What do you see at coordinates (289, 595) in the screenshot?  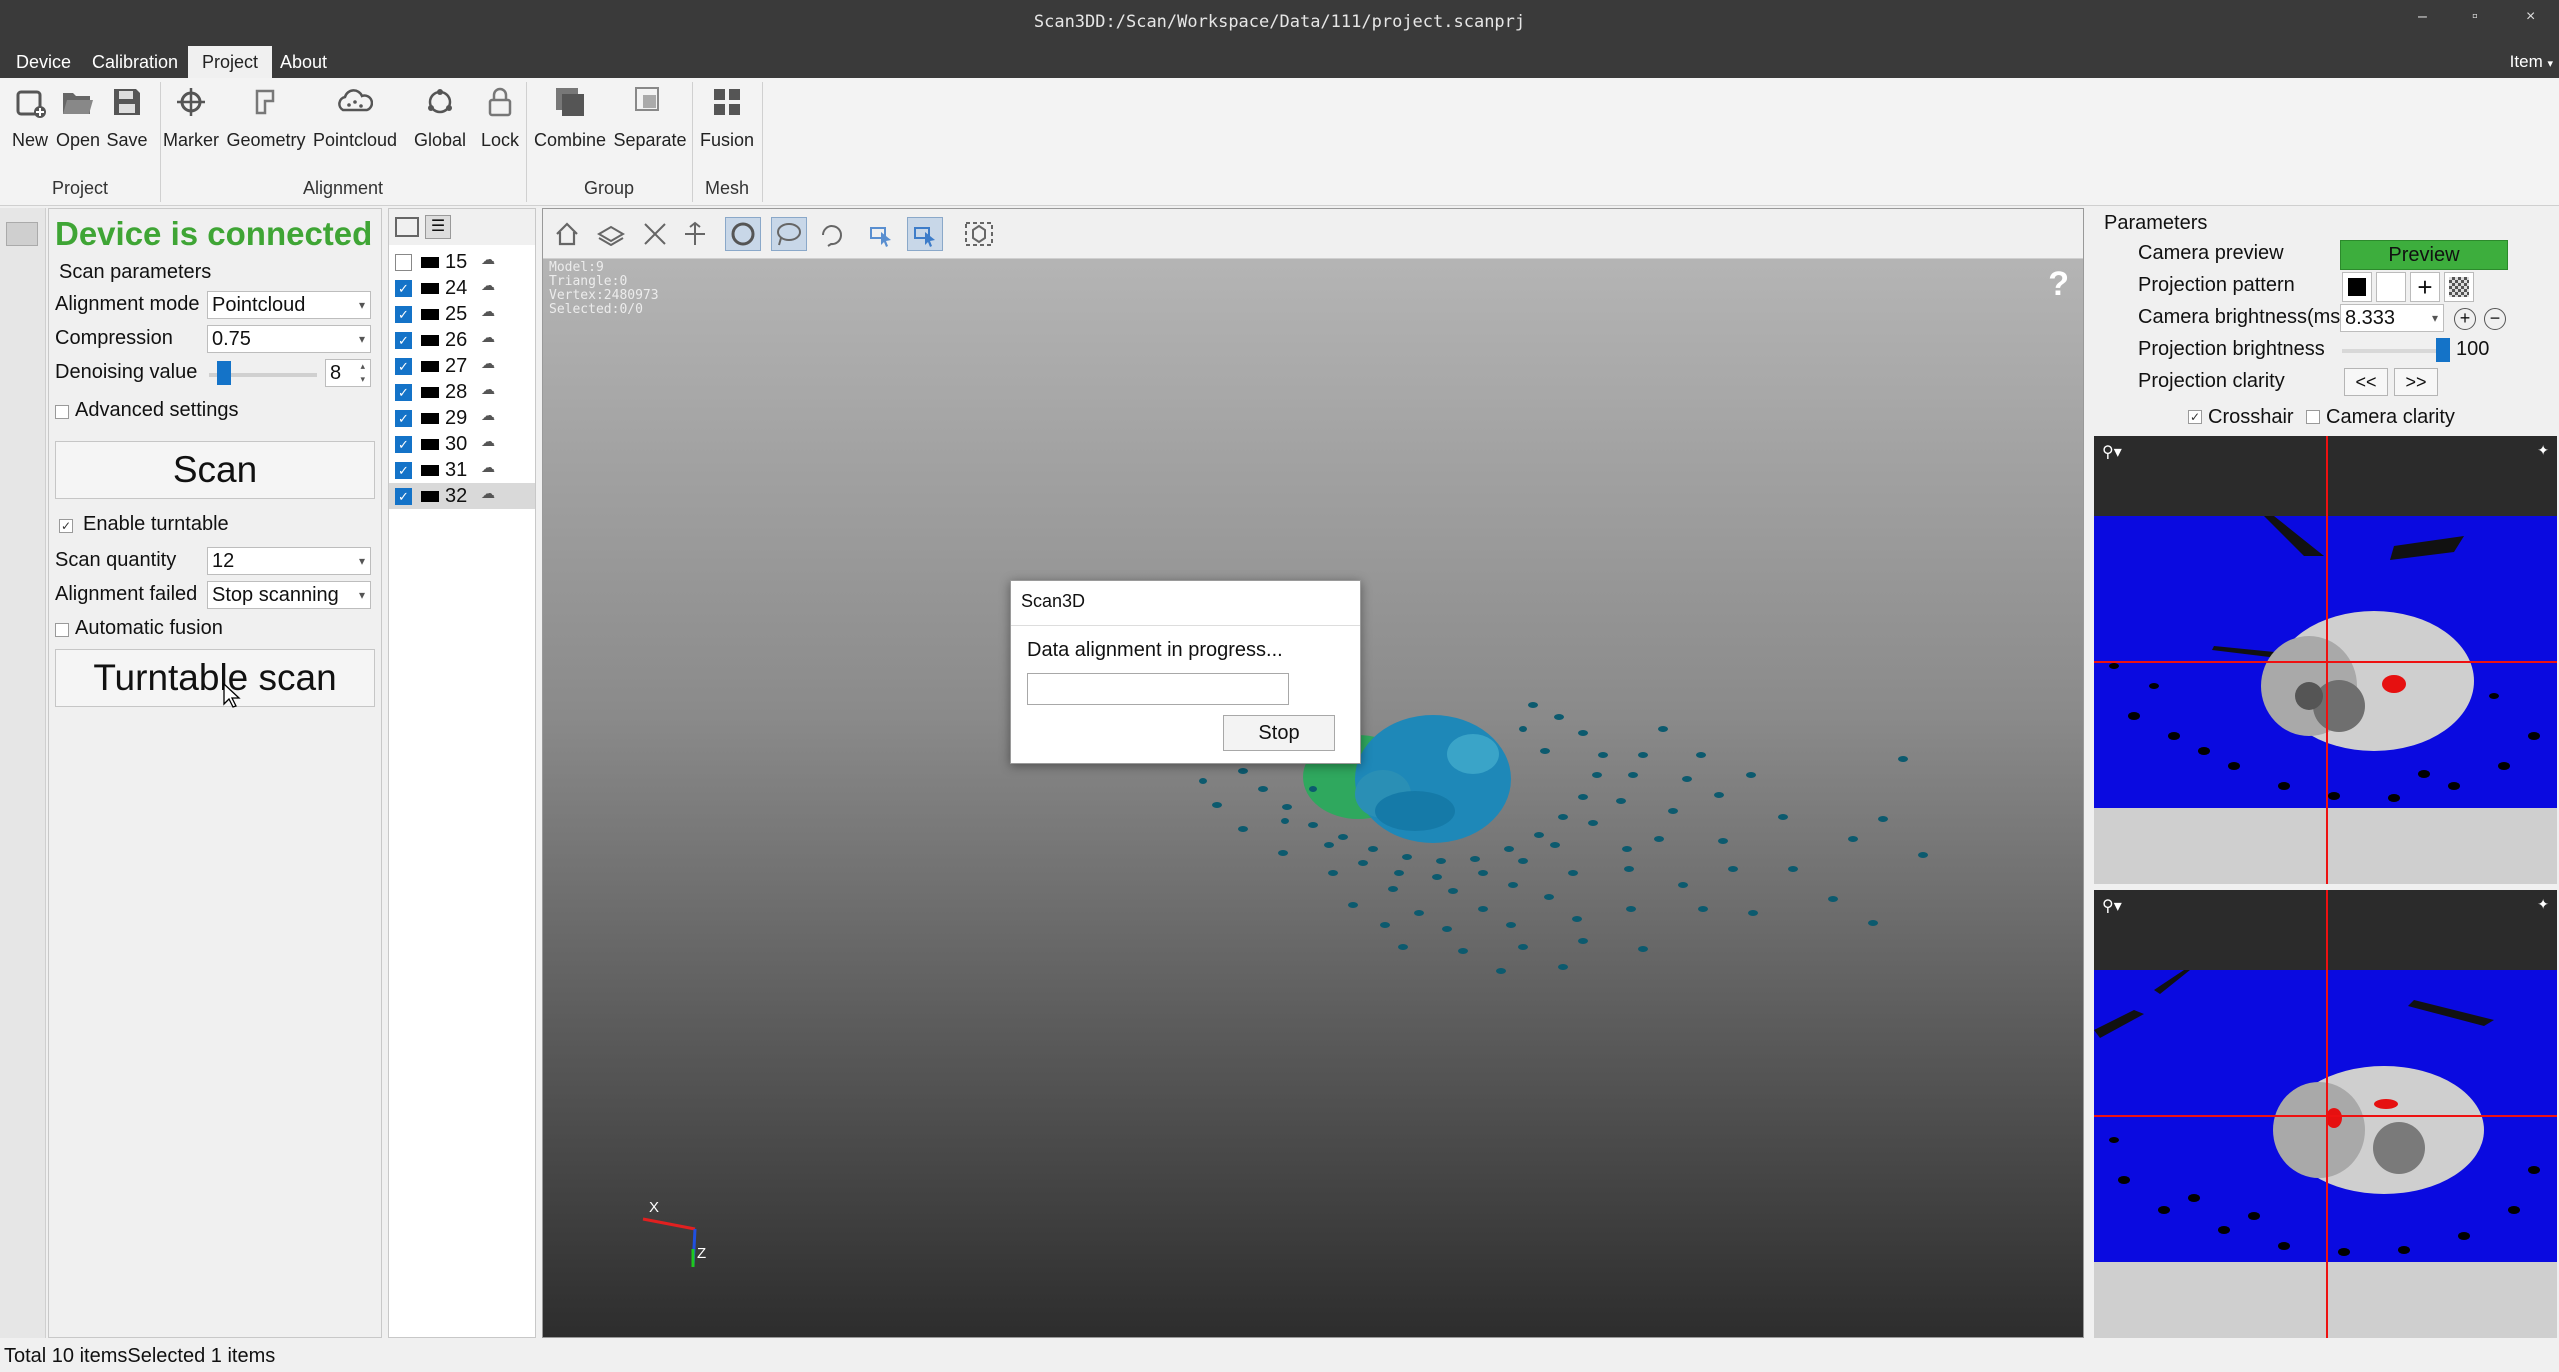 I see `alignment-failed-select: Stop scanning ▾` at bounding box center [289, 595].